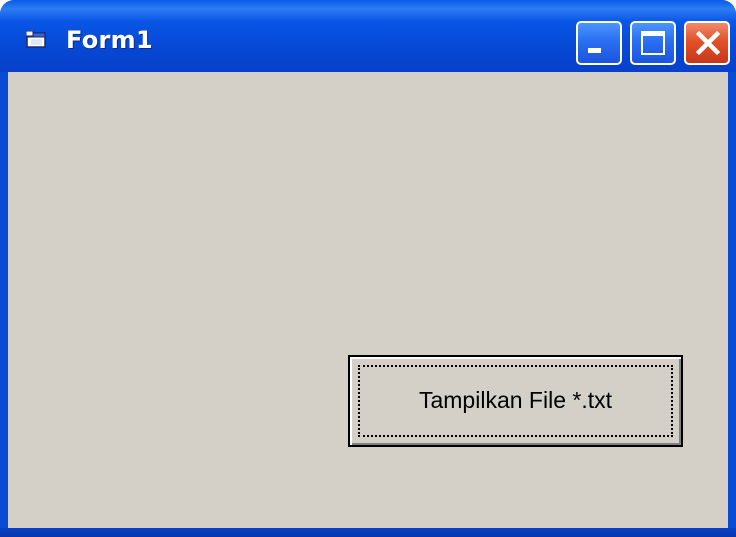 Image resolution: width=736 pixels, height=537 pixels. What do you see at coordinates (599, 43) in the screenshot?
I see `minimize-button` at bounding box center [599, 43].